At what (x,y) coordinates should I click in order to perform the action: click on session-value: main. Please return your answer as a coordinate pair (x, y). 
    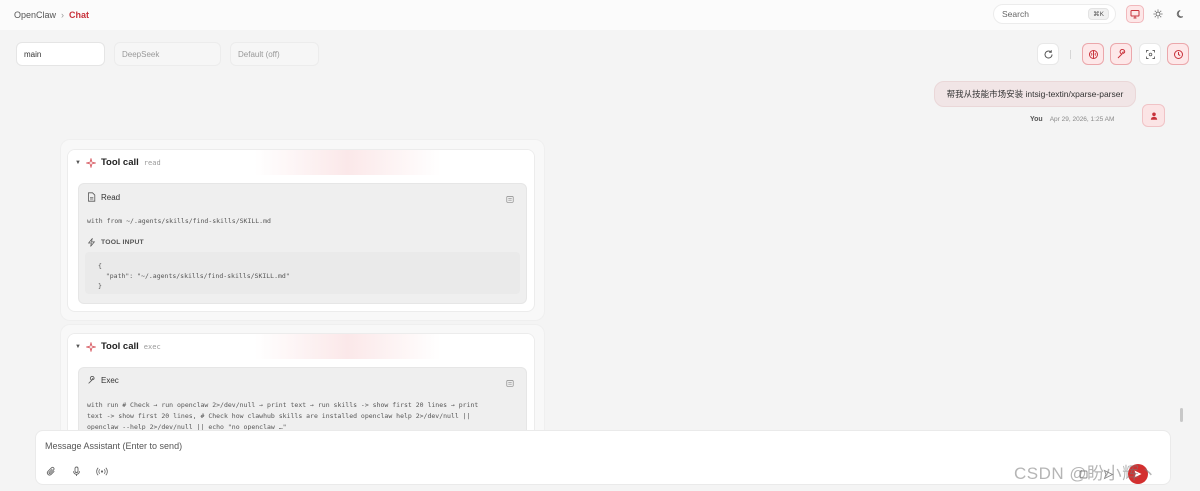
    Looking at the image, I should click on (33, 54).